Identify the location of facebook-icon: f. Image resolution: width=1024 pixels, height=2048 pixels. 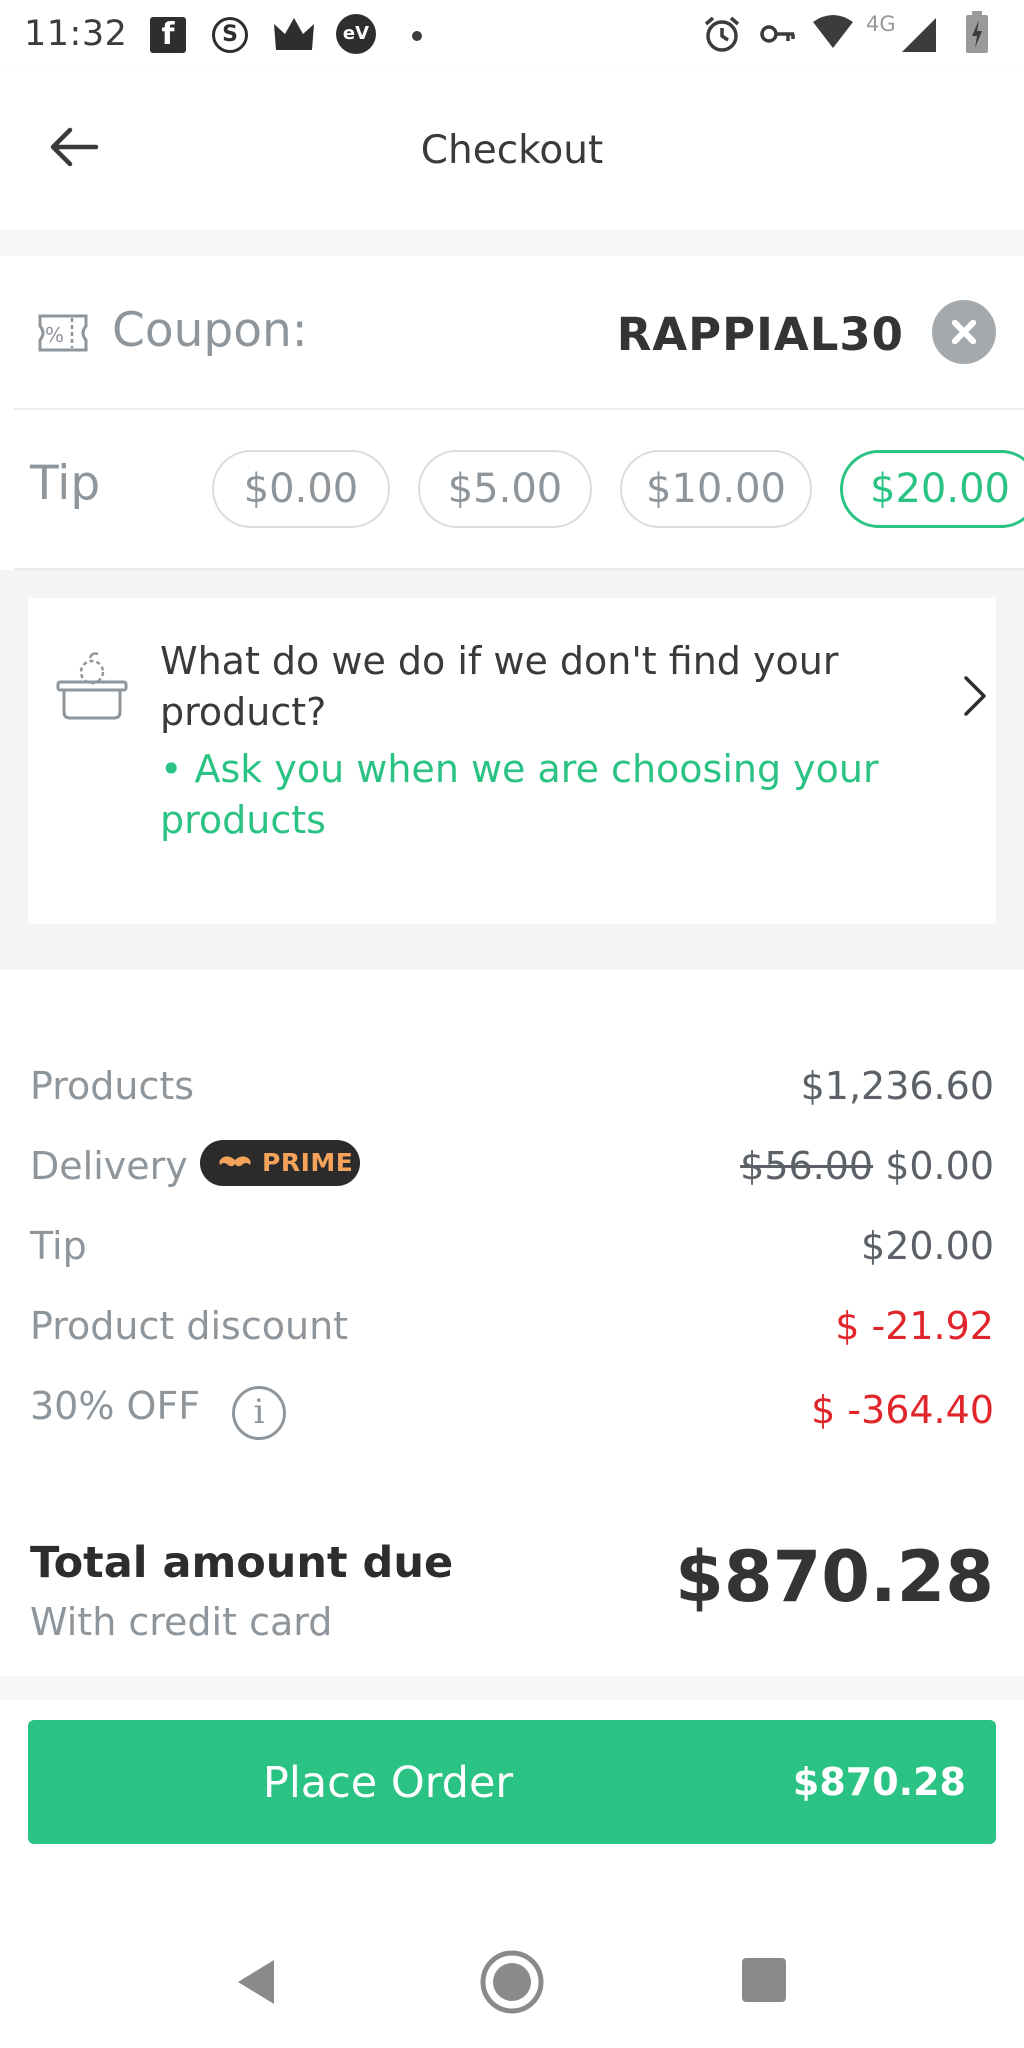
(168, 35).